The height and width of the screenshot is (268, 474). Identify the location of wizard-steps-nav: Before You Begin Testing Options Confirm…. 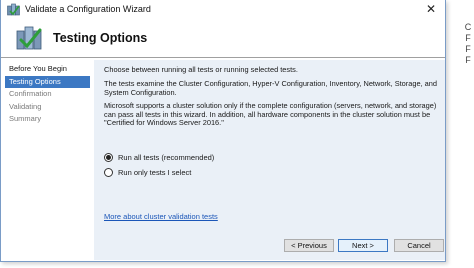
(47, 160).